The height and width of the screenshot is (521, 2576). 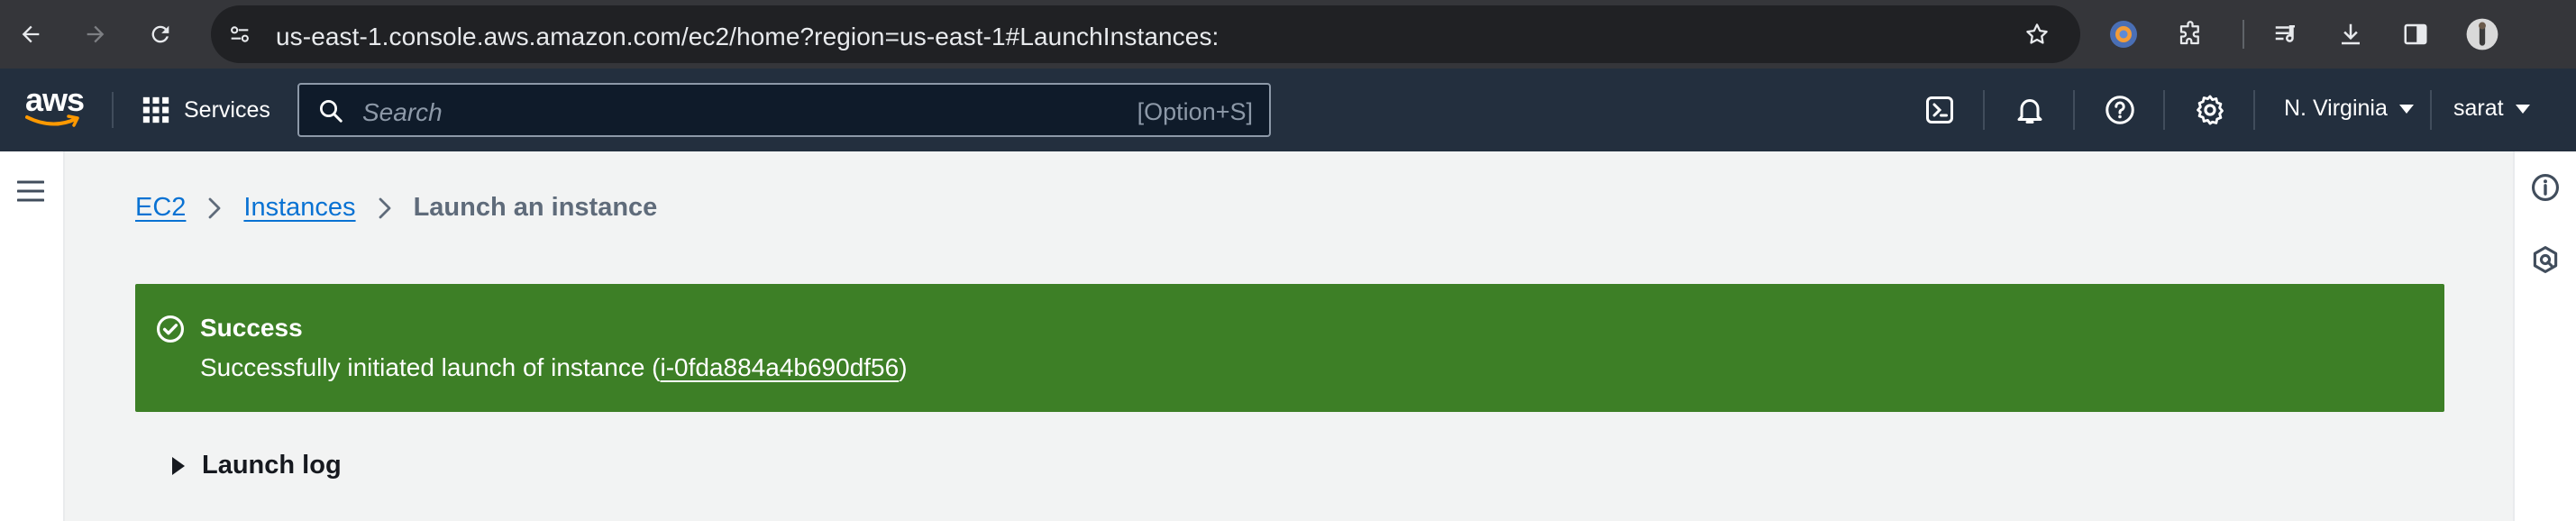 What do you see at coordinates (331, 111) in the screenshot?
I see `search-icon` at bounding box center [331, 111].